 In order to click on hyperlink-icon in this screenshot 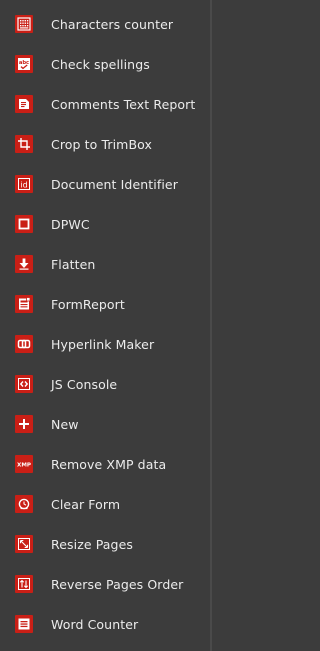, I will do `click(24, 344)`.